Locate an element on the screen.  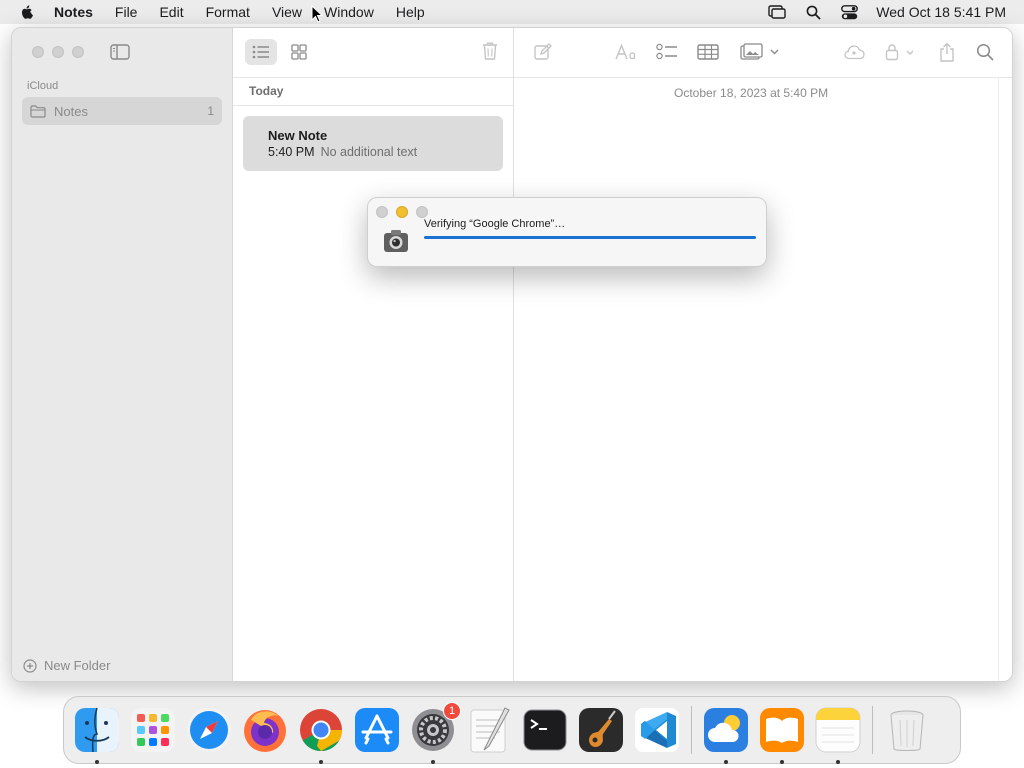
collaborate-icon is located at coordinates (855, 52).